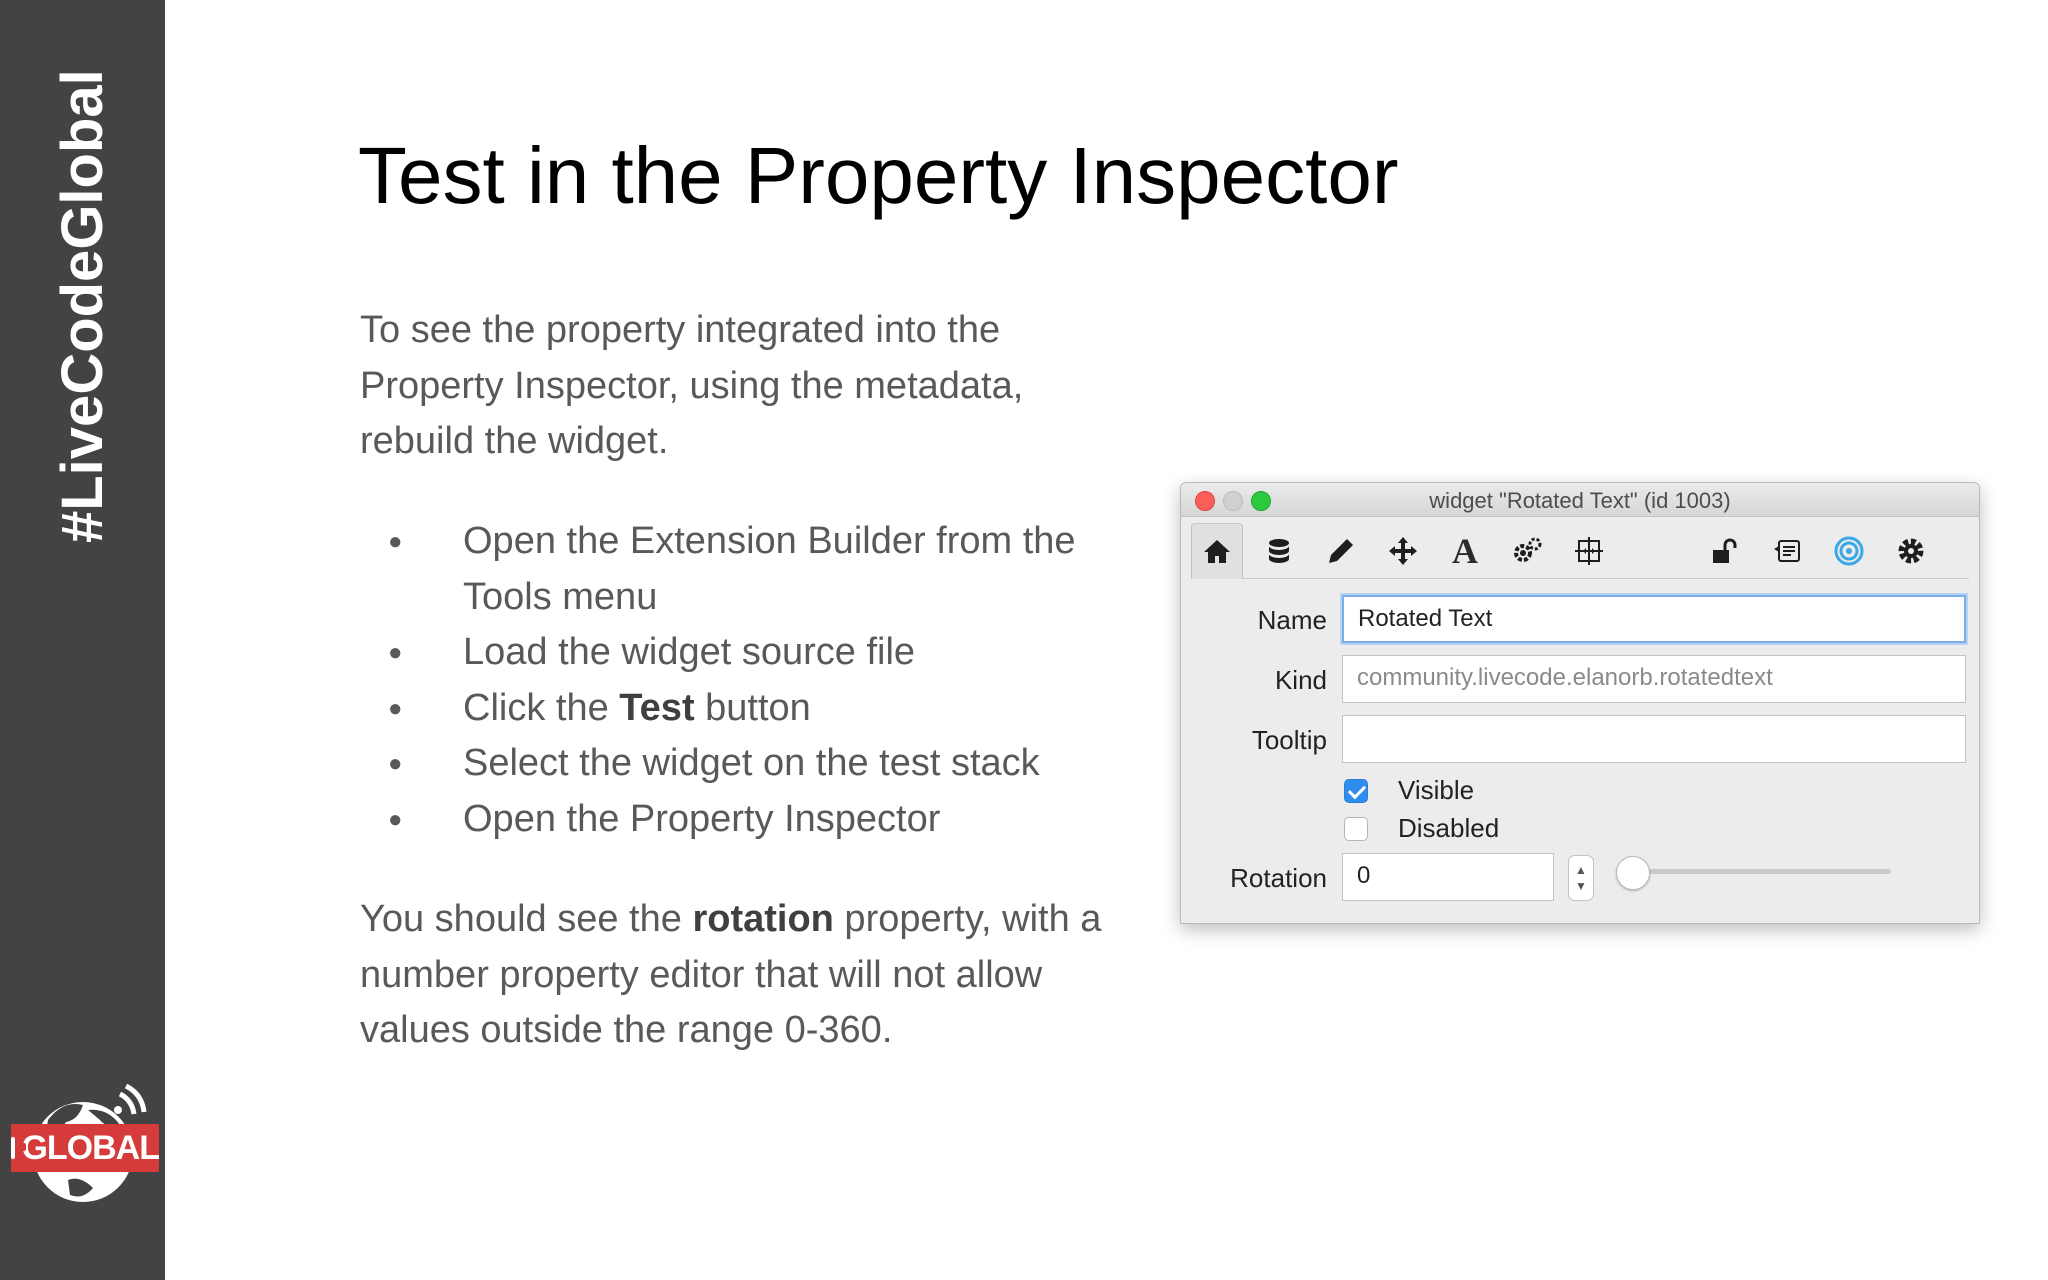 The image size is (2048, 1280). What do you see at coordinates (1787, 551) in the screenshot?
I see `script-icon` at bounding box center [1787, 551].